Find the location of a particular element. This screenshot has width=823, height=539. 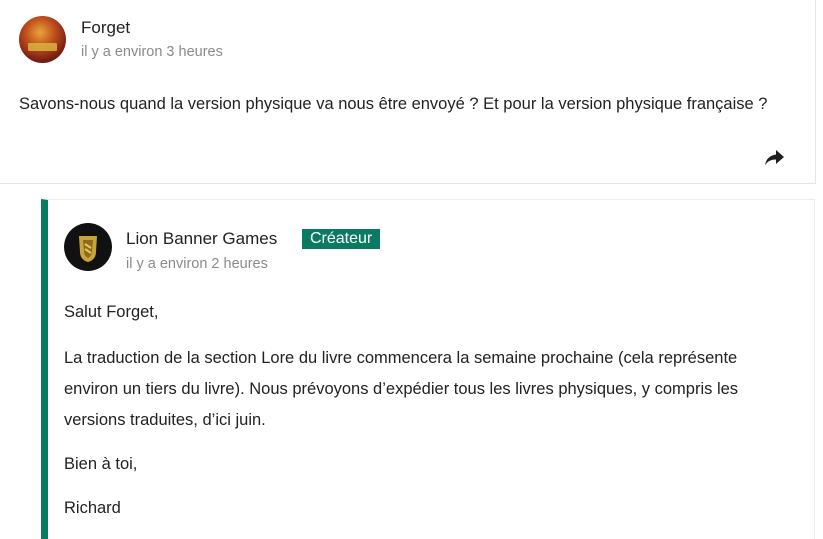

comment-timestamp: il y a environ 3 heures is located at coordinates (152, 52).